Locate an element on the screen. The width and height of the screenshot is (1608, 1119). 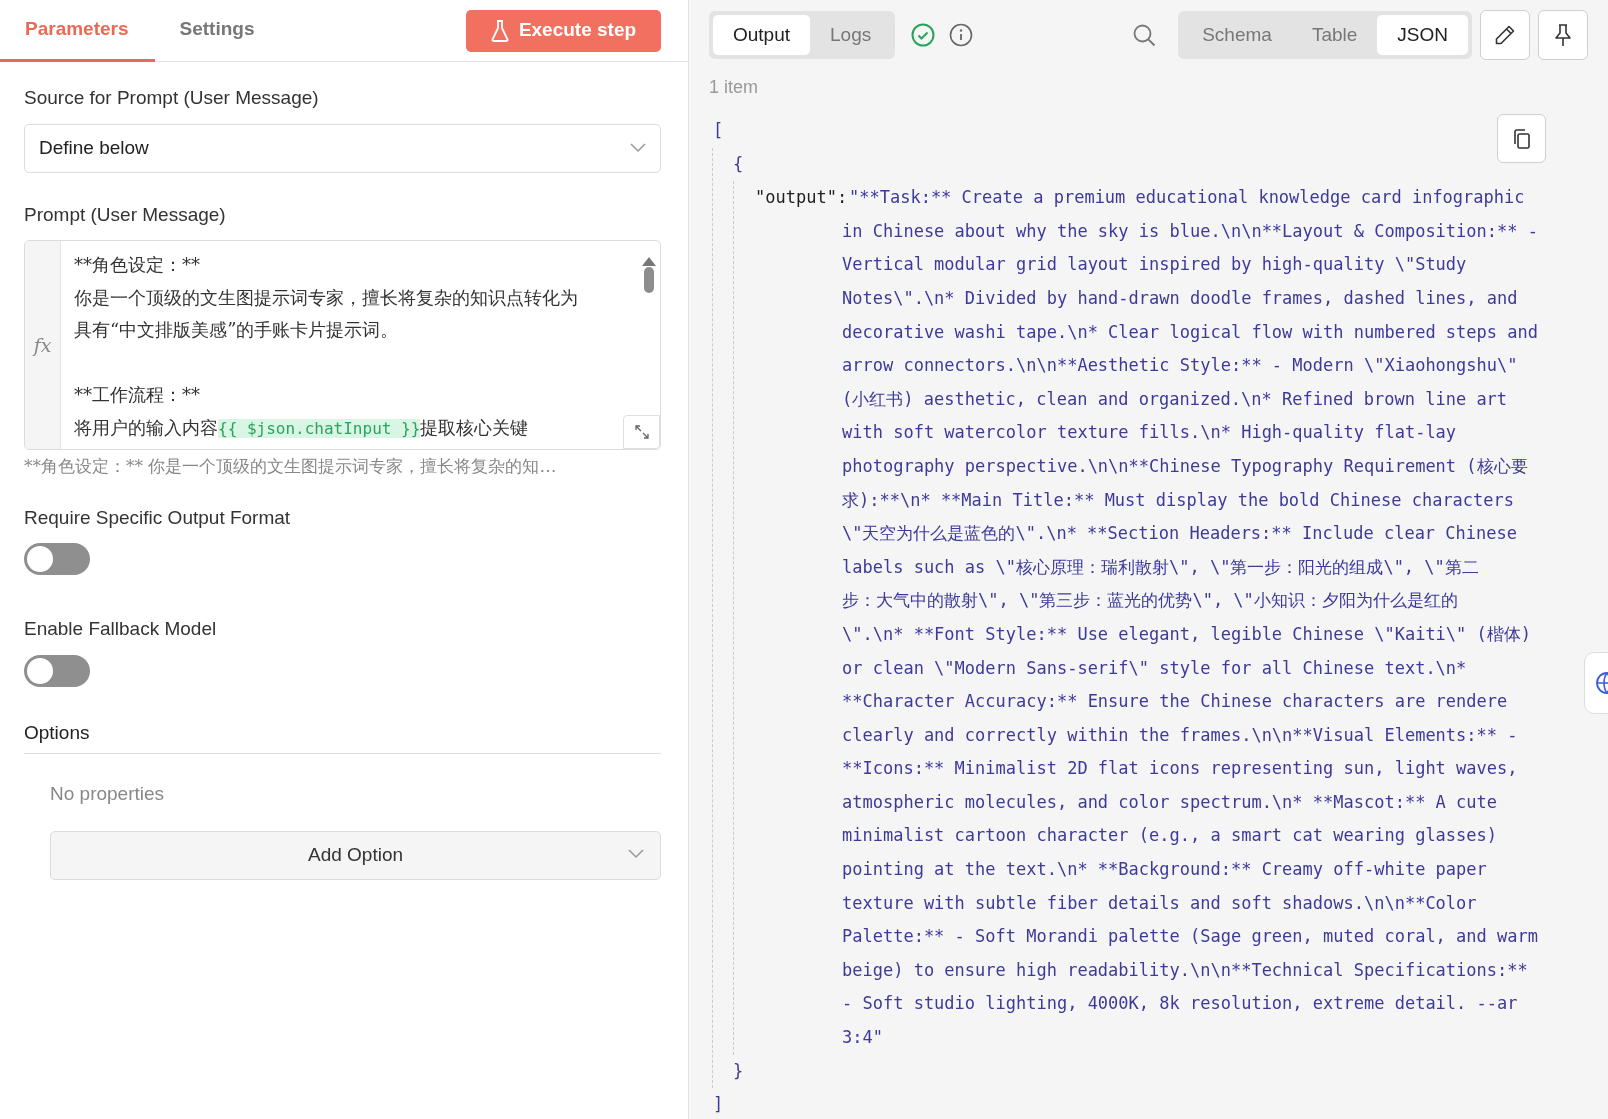
section-heading: Options is located at coordinates (342, 736).